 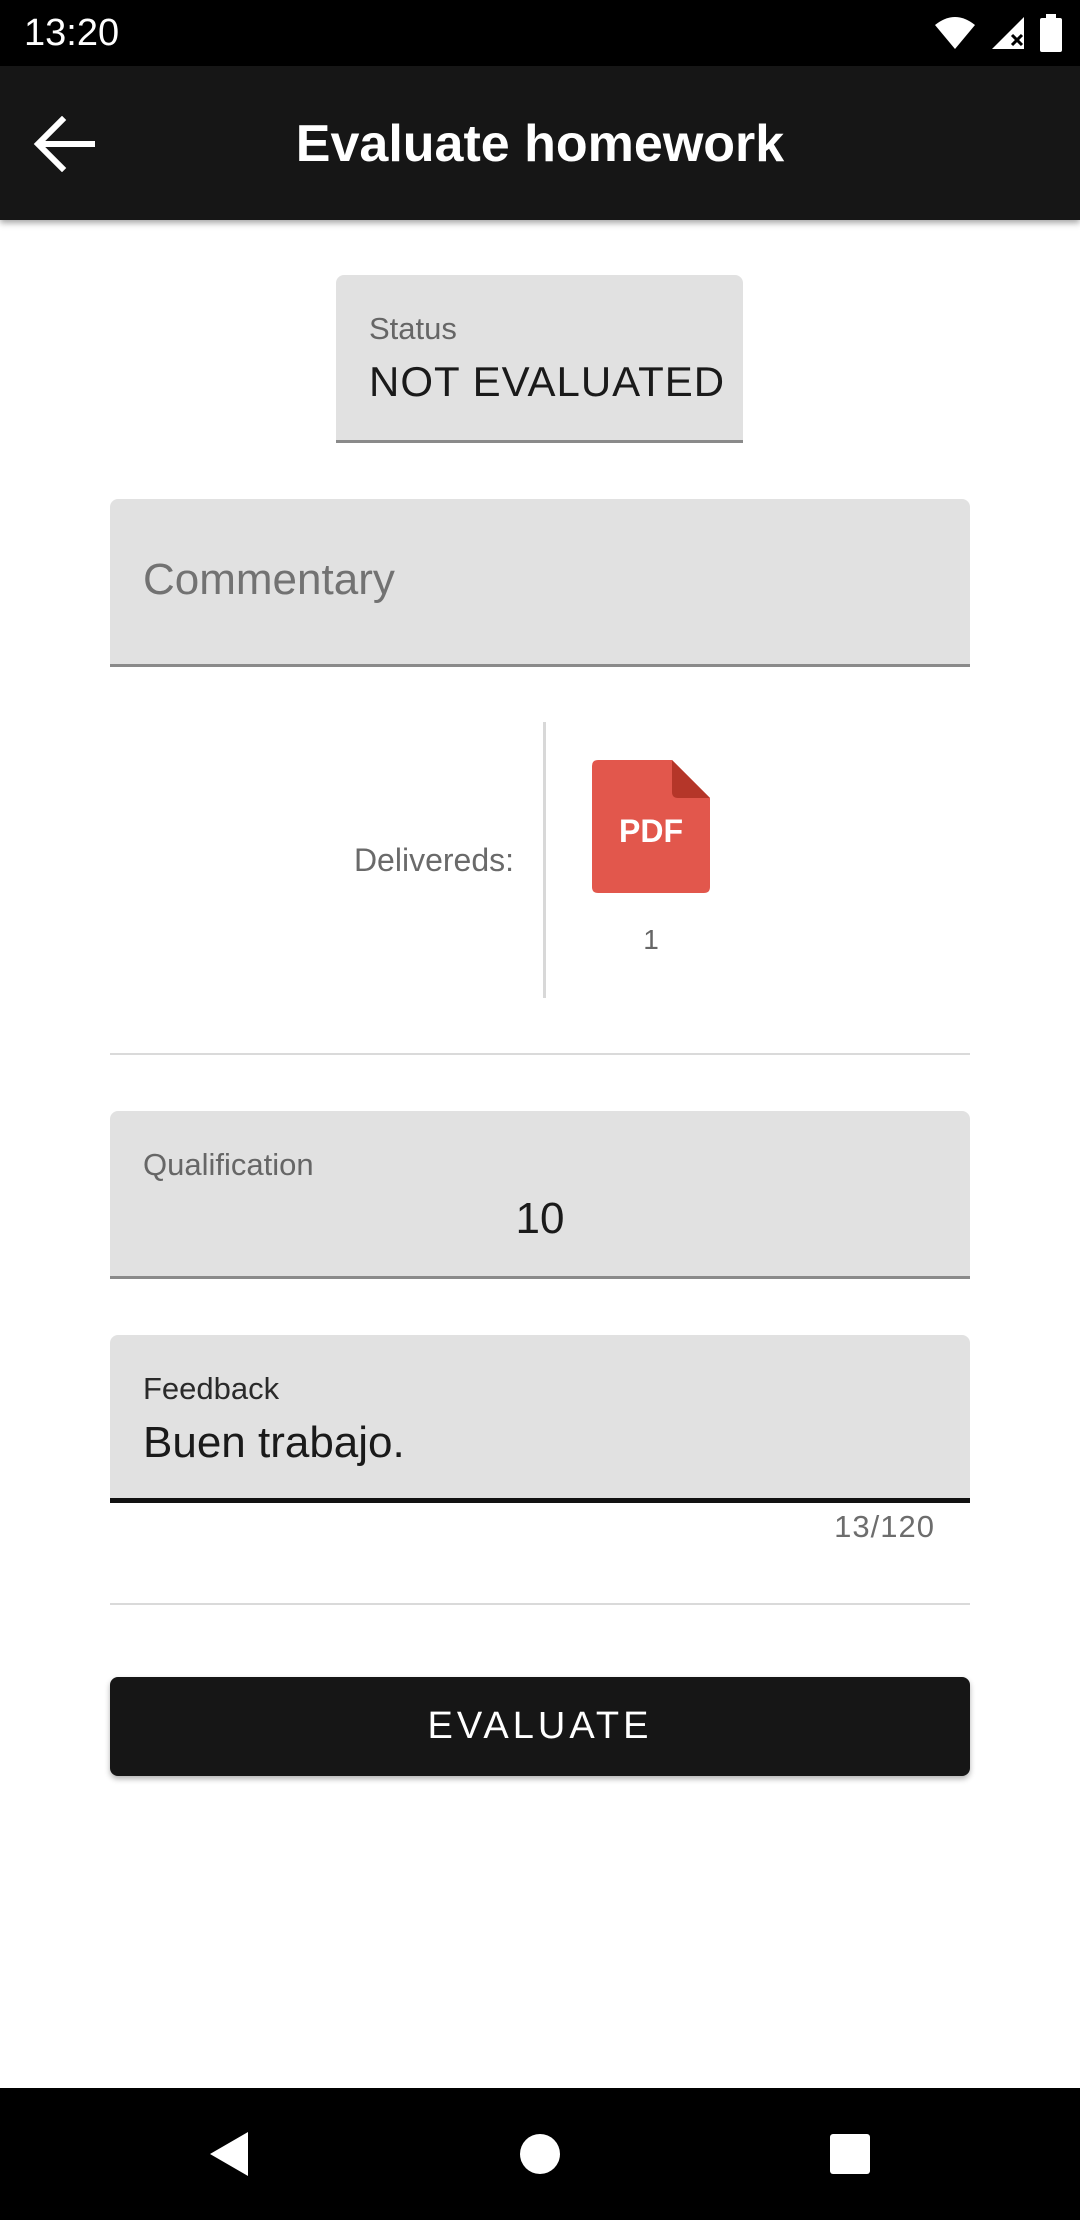 I want to click on status-field-label: Status, so click(x=413, y=328).